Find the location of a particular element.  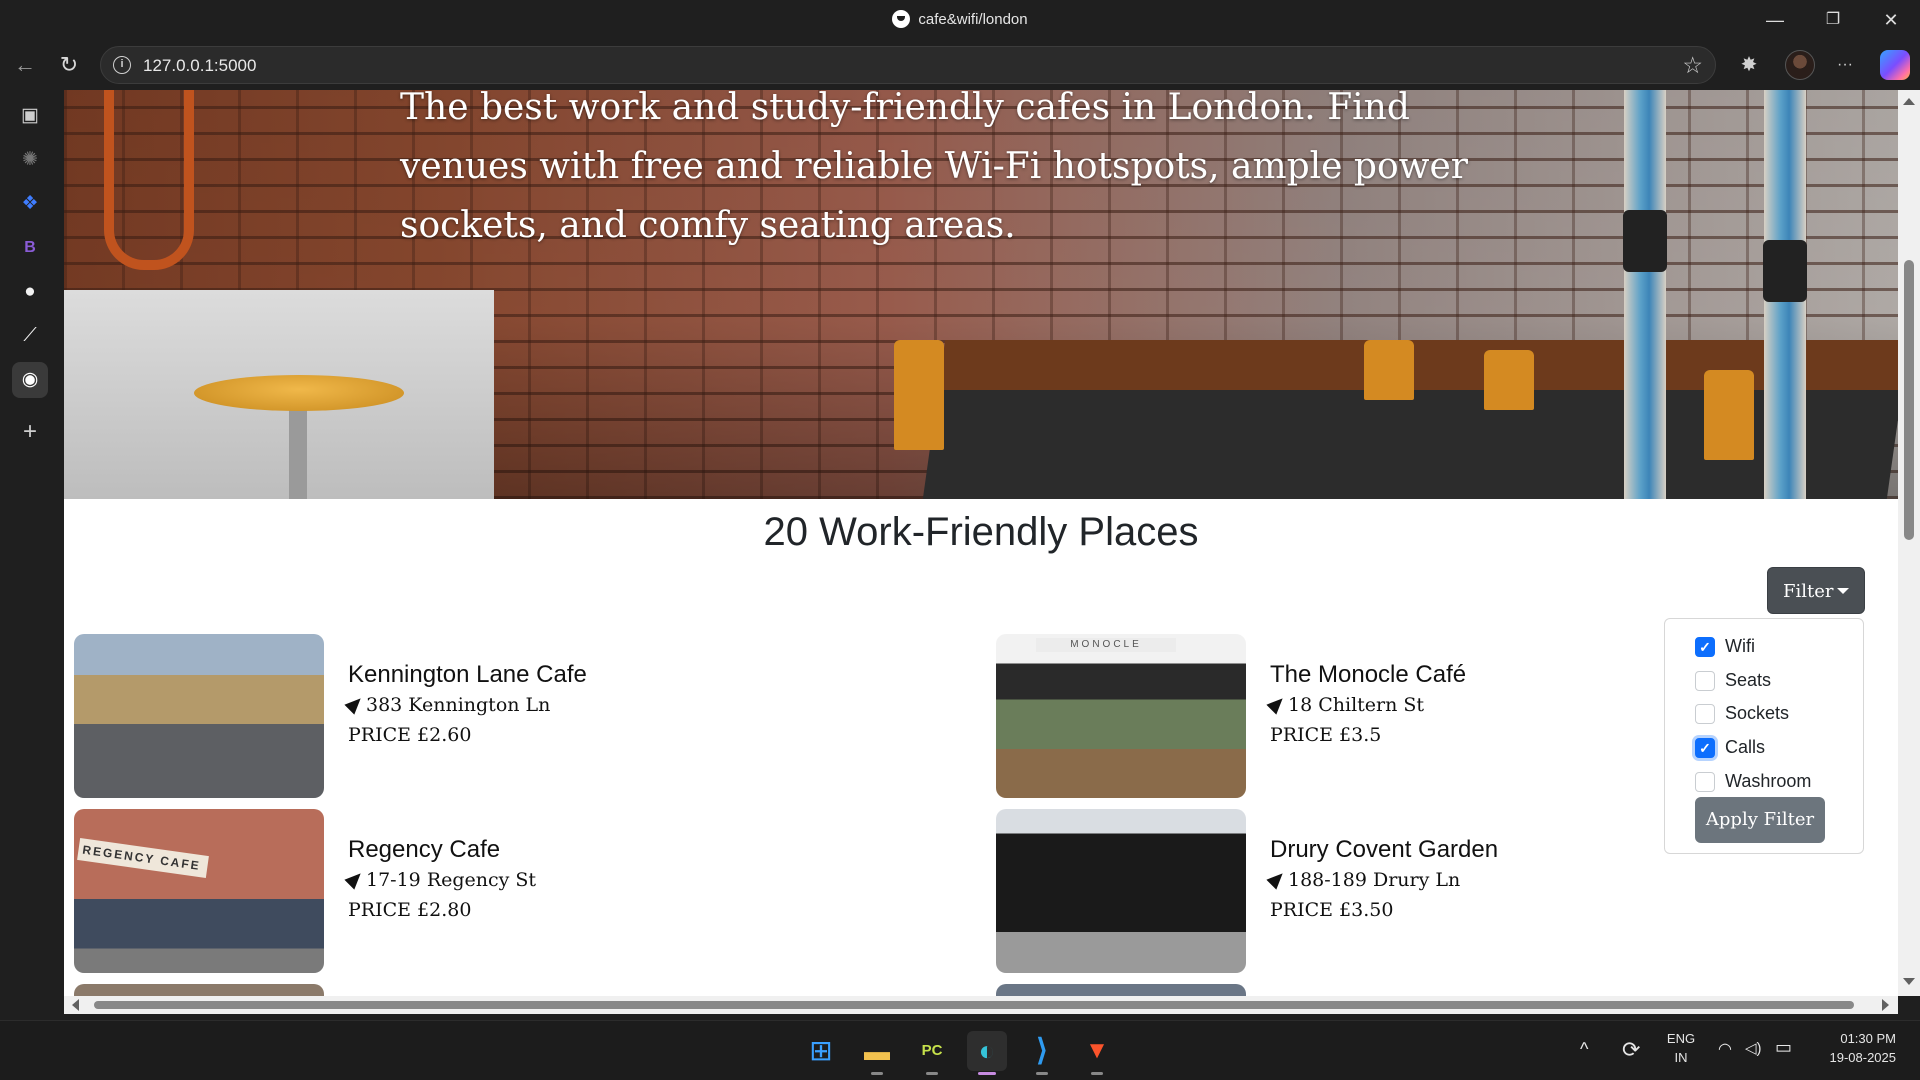

show-hidden-icons-chevron-icon: ^ is located at coordinates (1584, 1049).